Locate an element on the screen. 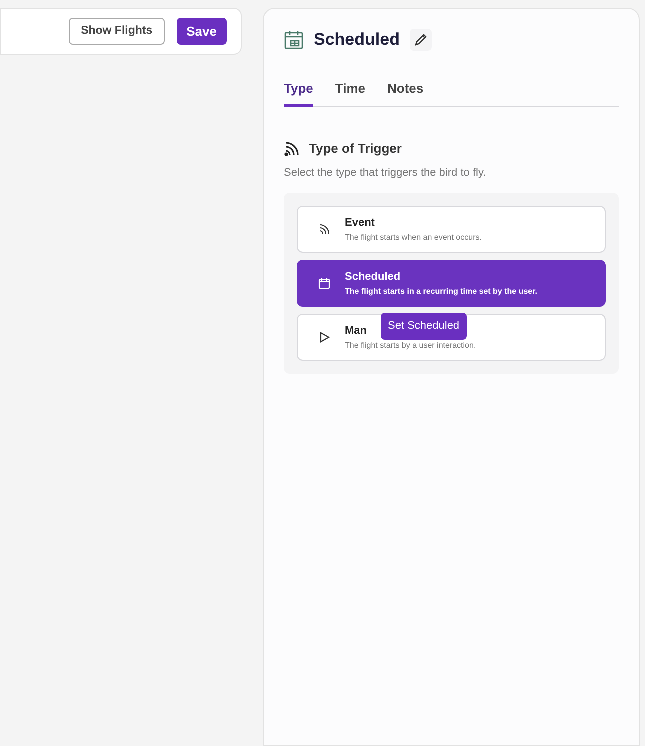 The image size is (645, 746). tooltip: Set Scheduled is located at coordinates (424, 326).